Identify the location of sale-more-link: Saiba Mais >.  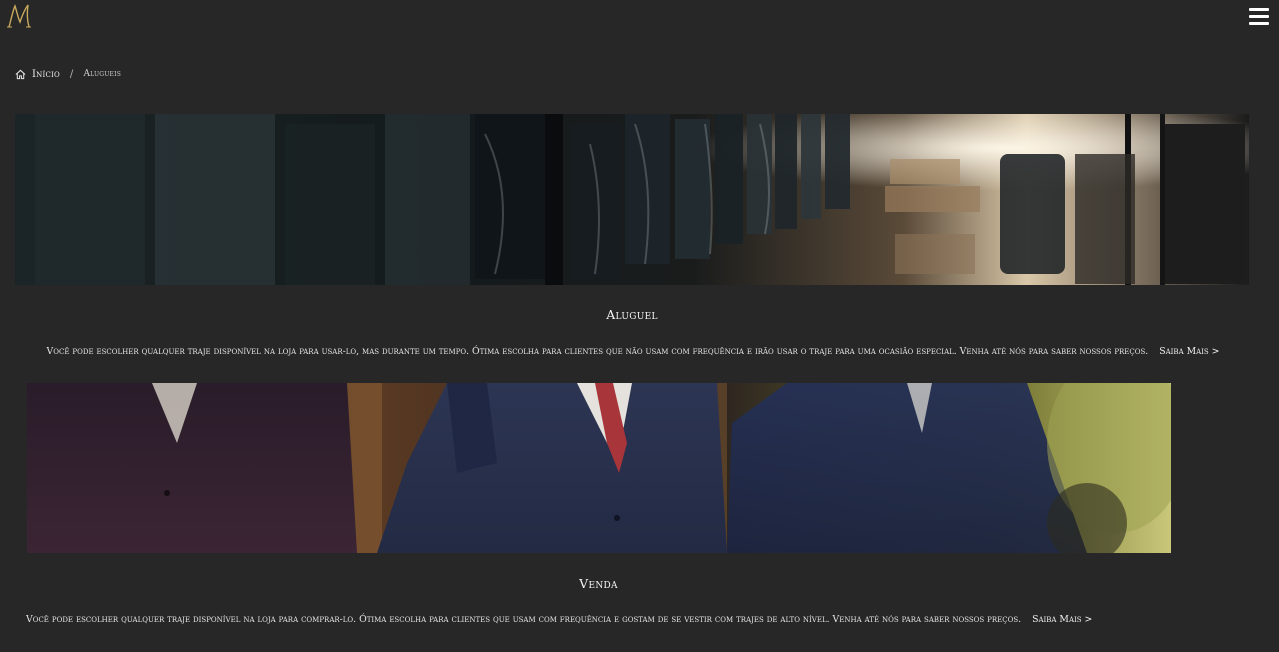
(1062, 619).